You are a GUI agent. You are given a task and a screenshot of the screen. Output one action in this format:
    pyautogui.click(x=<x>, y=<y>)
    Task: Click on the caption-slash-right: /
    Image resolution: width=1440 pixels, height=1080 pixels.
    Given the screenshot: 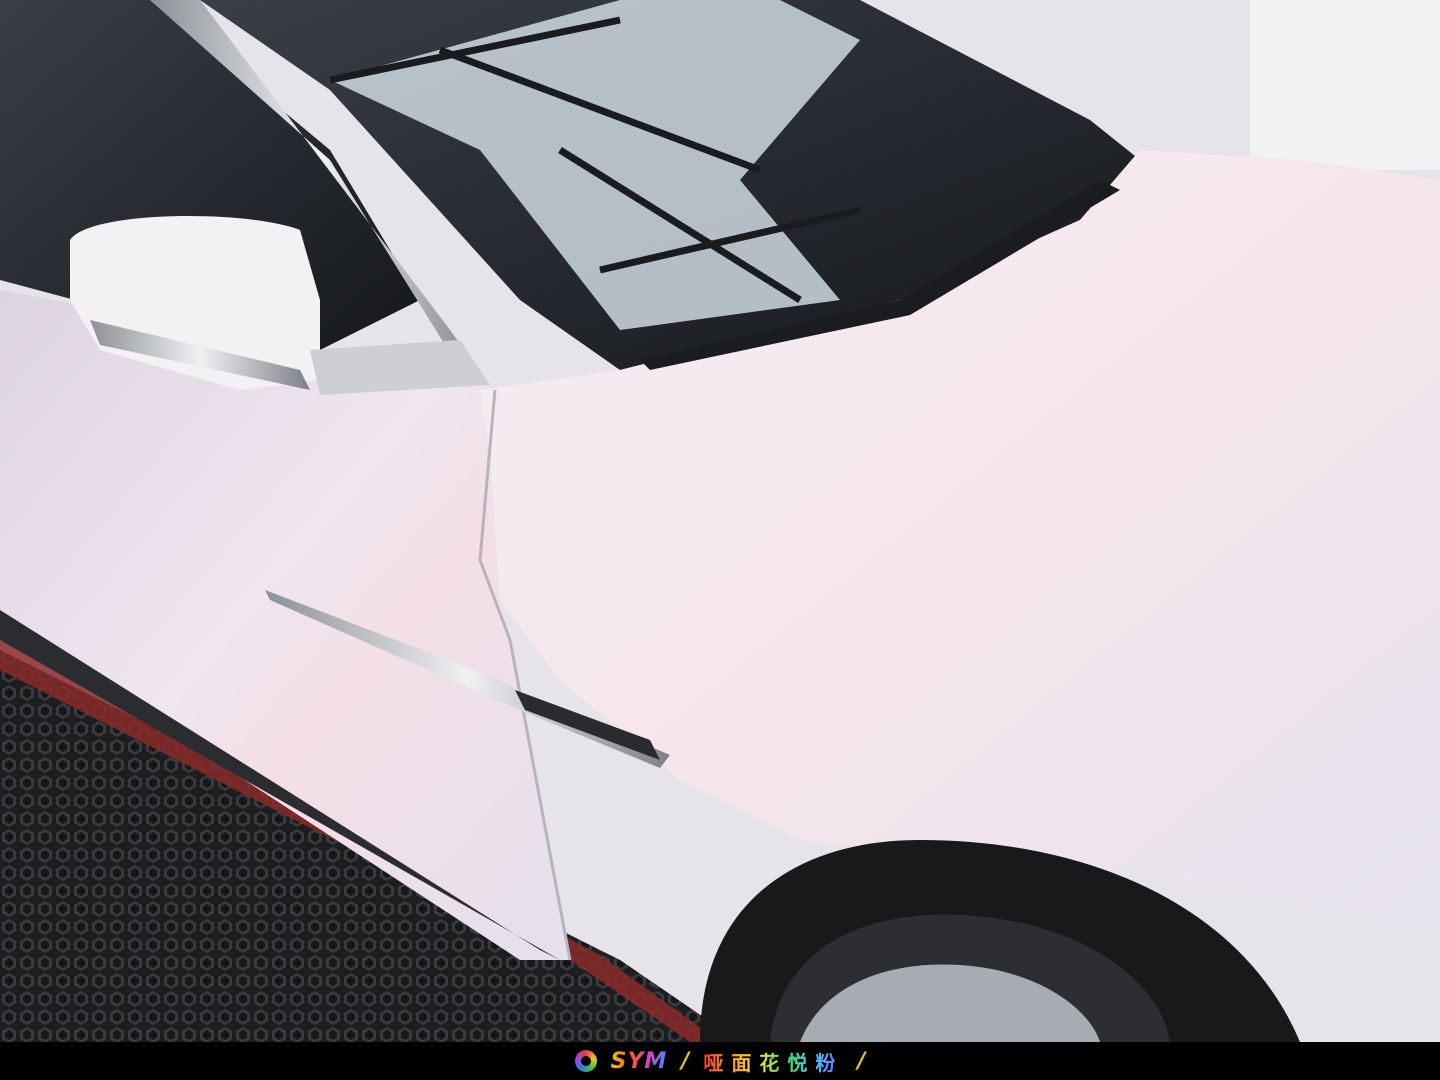 What is the action you would take?
    pyautogui.click(x=861, y=1061)
    